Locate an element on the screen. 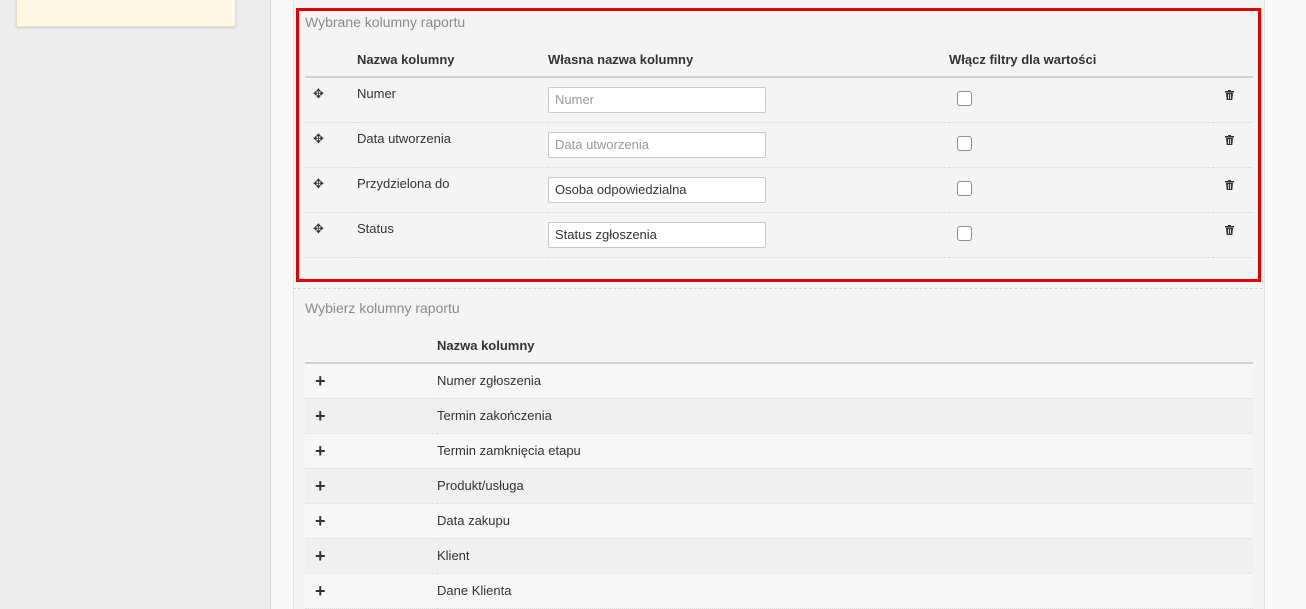  column-name: Przydzielona do is located at coordinates (403, 183).